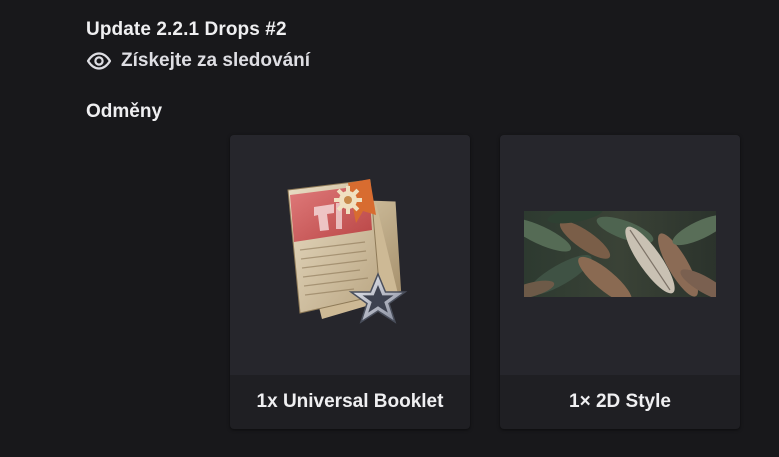 This screenshot has height=457, width=779. I want to click on watch-requirement: Získejte za sledování, so click(198, 61).